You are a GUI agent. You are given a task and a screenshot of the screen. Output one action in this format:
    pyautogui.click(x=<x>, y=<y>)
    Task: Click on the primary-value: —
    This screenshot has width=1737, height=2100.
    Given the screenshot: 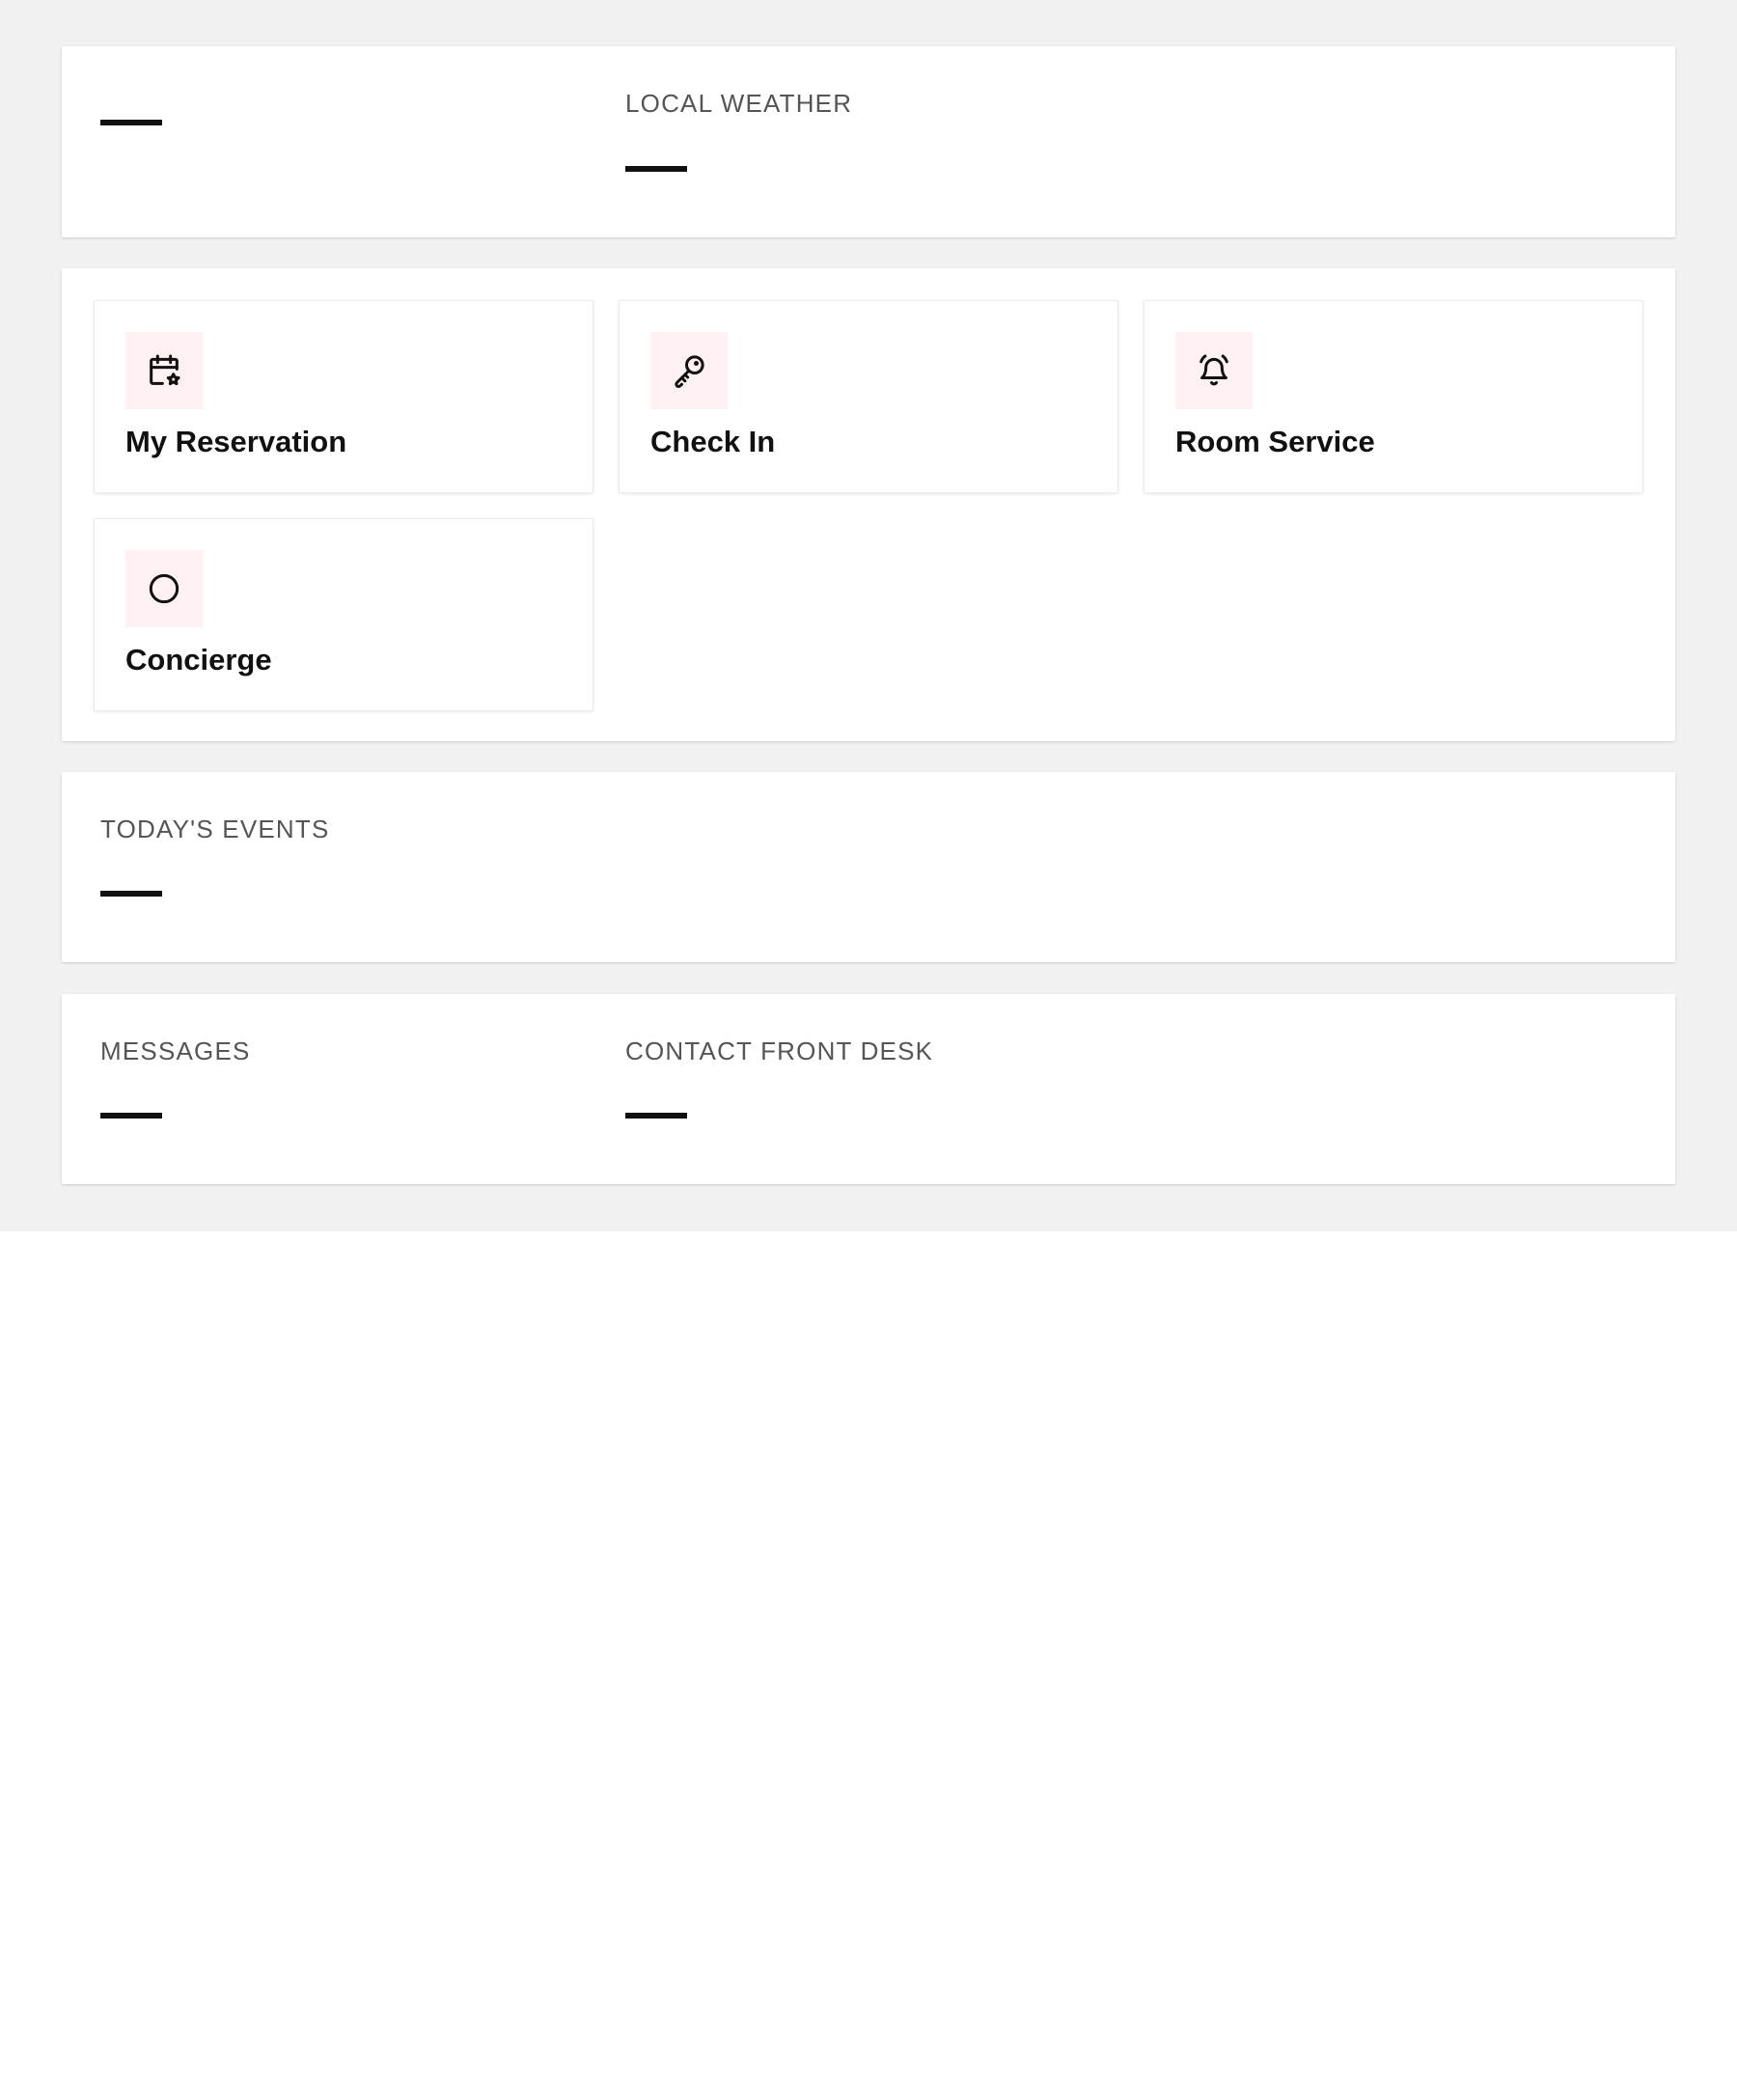 What is the action you would take?
    pyautogui.click(x=131, y=122)
    